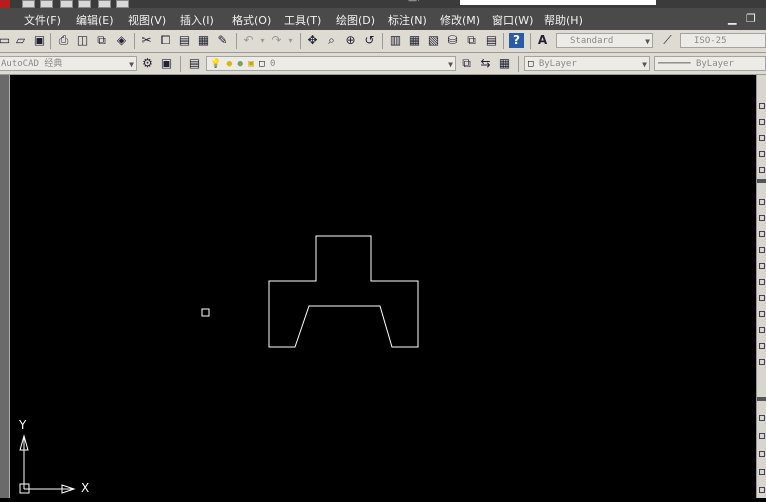  I want to click on move-icon, so click(762, 202).